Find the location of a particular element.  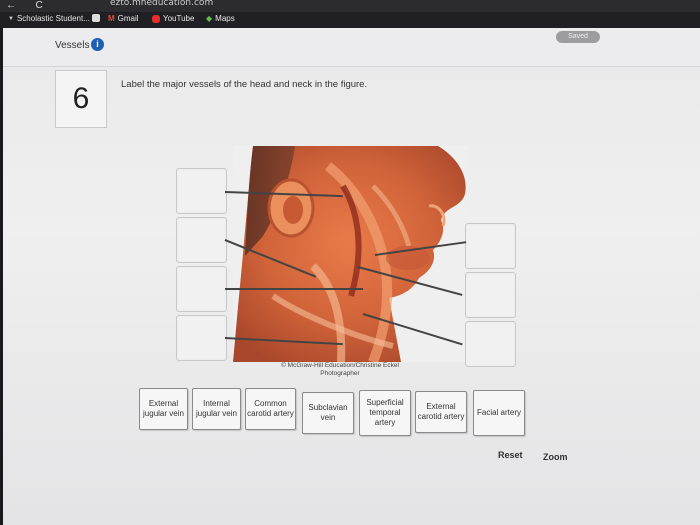

bookmark-maps: ◆ Maps is located at coordinates (220, 18).